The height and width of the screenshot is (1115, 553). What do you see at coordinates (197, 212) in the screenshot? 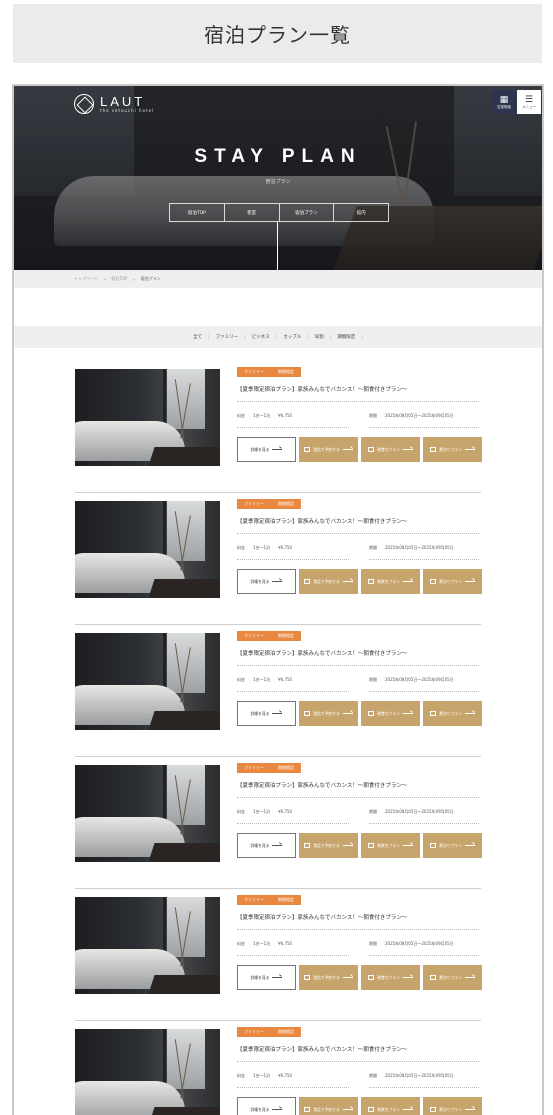
I see `hero-nav-stay-top: 宿泊TOP` at bounding box center [197, 212].